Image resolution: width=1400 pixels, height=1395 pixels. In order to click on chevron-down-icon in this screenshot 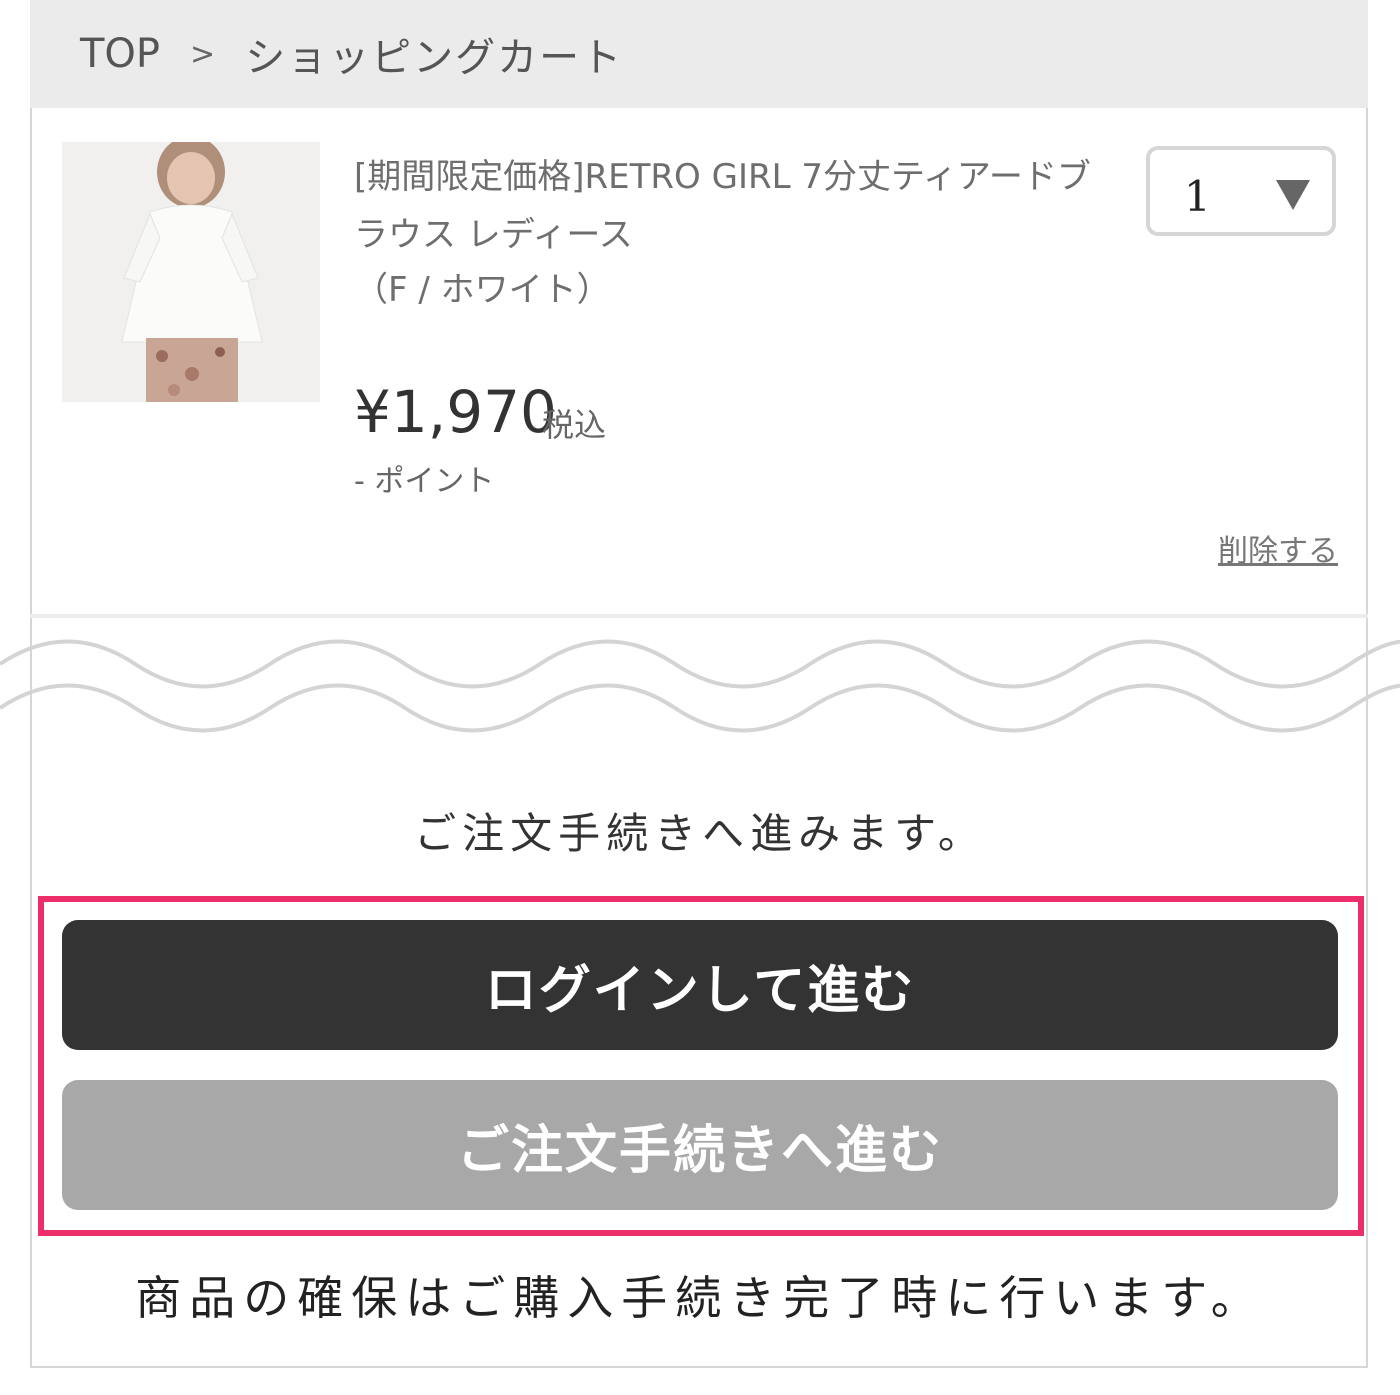, I will do `click(1293, 197)`.